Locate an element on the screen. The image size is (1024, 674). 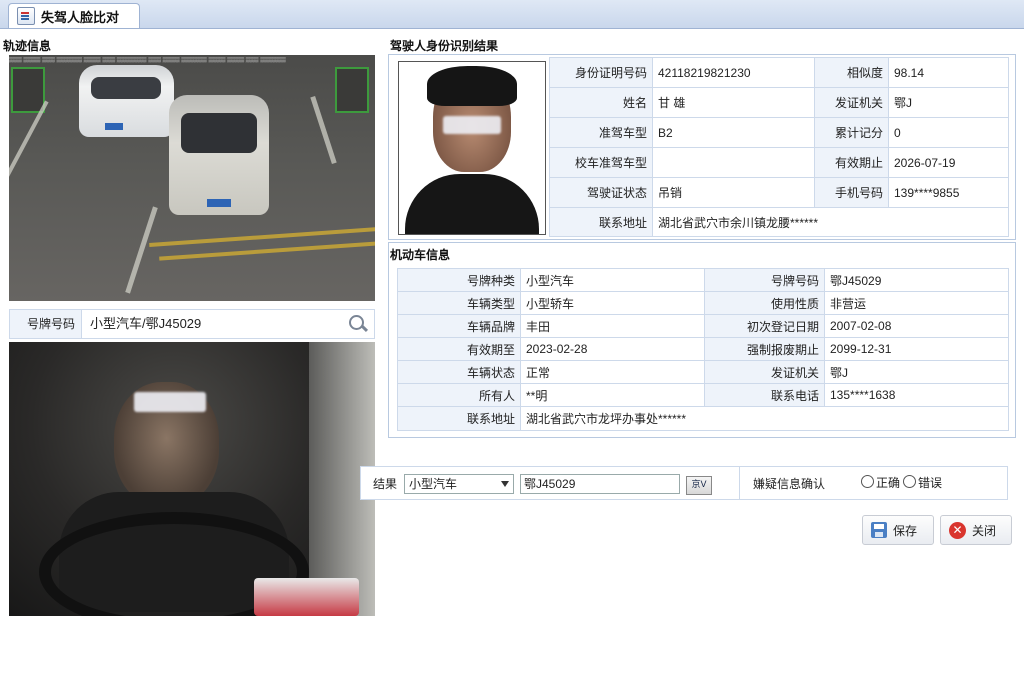
identity-value: 吊销 is located at coordinates (733, 192).